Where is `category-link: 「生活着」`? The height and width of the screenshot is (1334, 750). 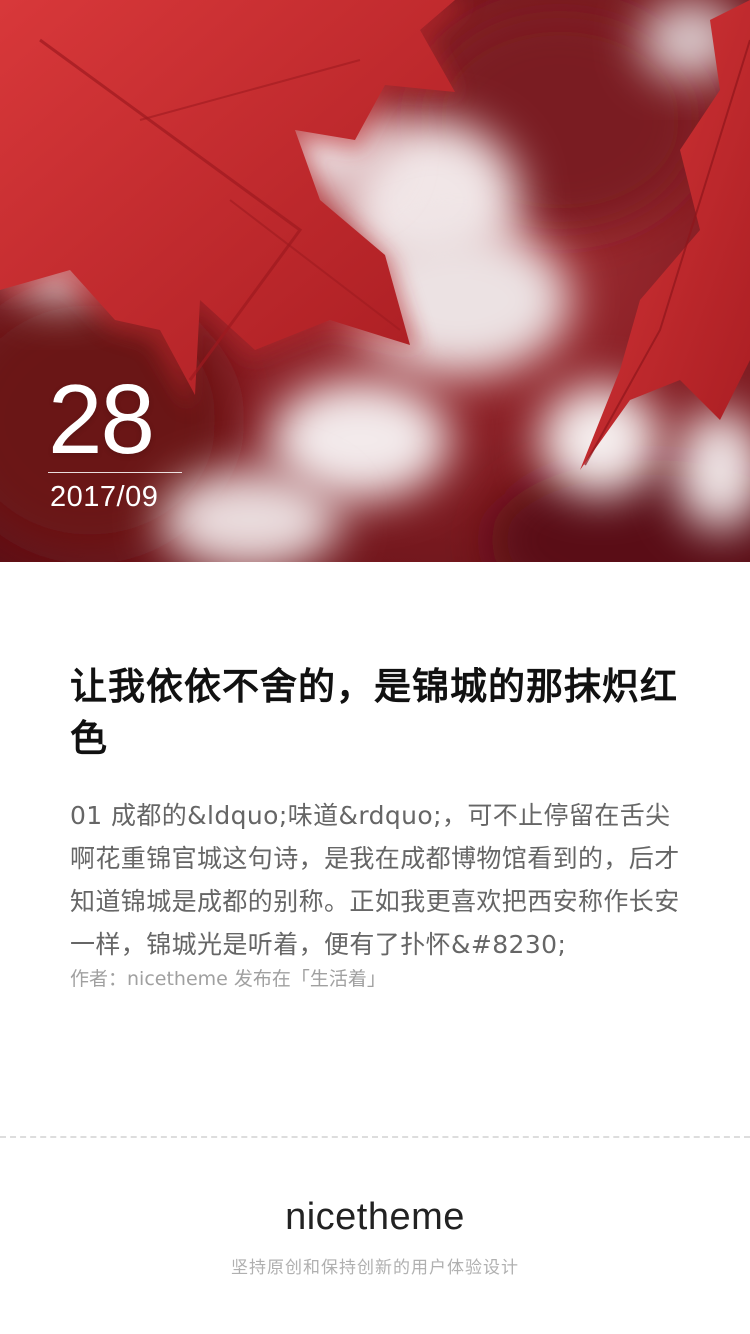
category-link: 「生活着」 is located at coordinates (338, 979).